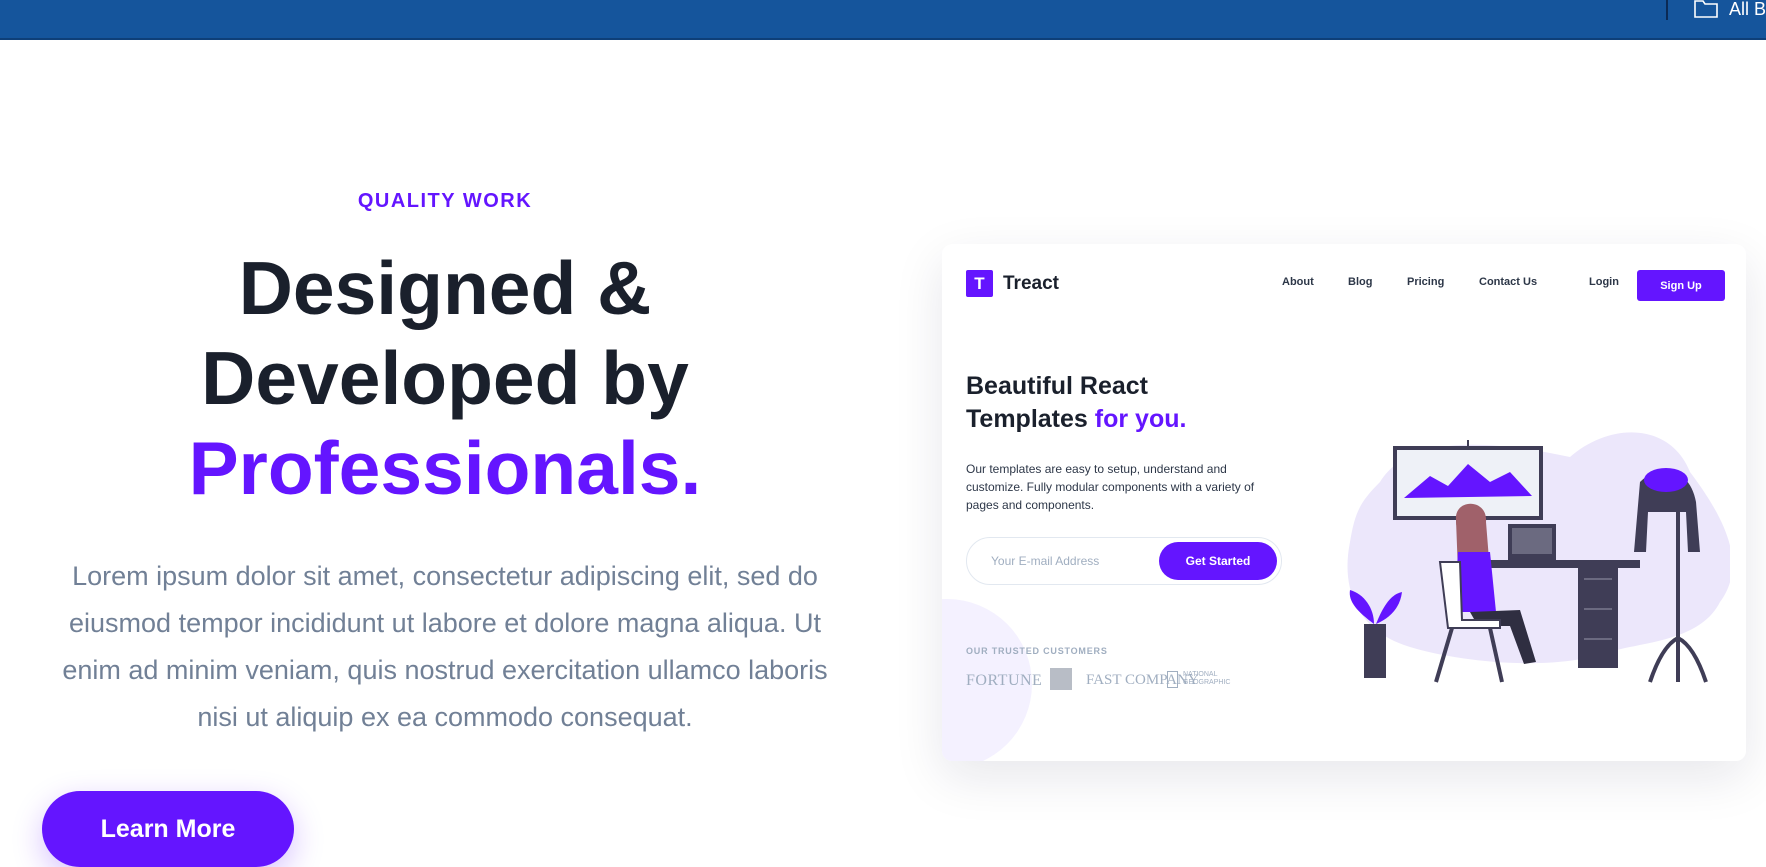 The width and height of the screenshot is (1766, 867). I want to click on desk-illustration, so click(1538, 557).